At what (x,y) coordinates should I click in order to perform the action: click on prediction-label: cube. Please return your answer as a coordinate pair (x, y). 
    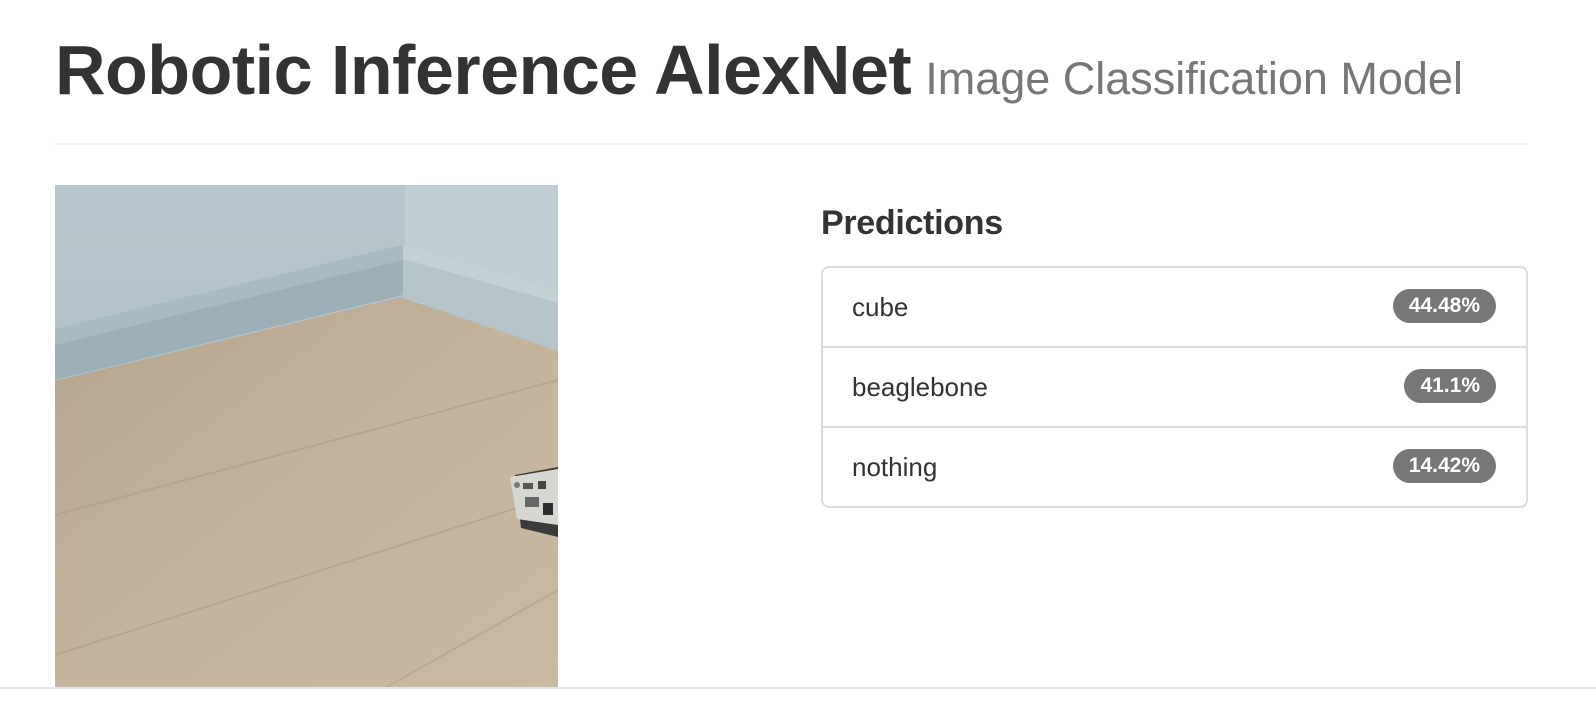
    Looking at the image, I should click on (880, 307).